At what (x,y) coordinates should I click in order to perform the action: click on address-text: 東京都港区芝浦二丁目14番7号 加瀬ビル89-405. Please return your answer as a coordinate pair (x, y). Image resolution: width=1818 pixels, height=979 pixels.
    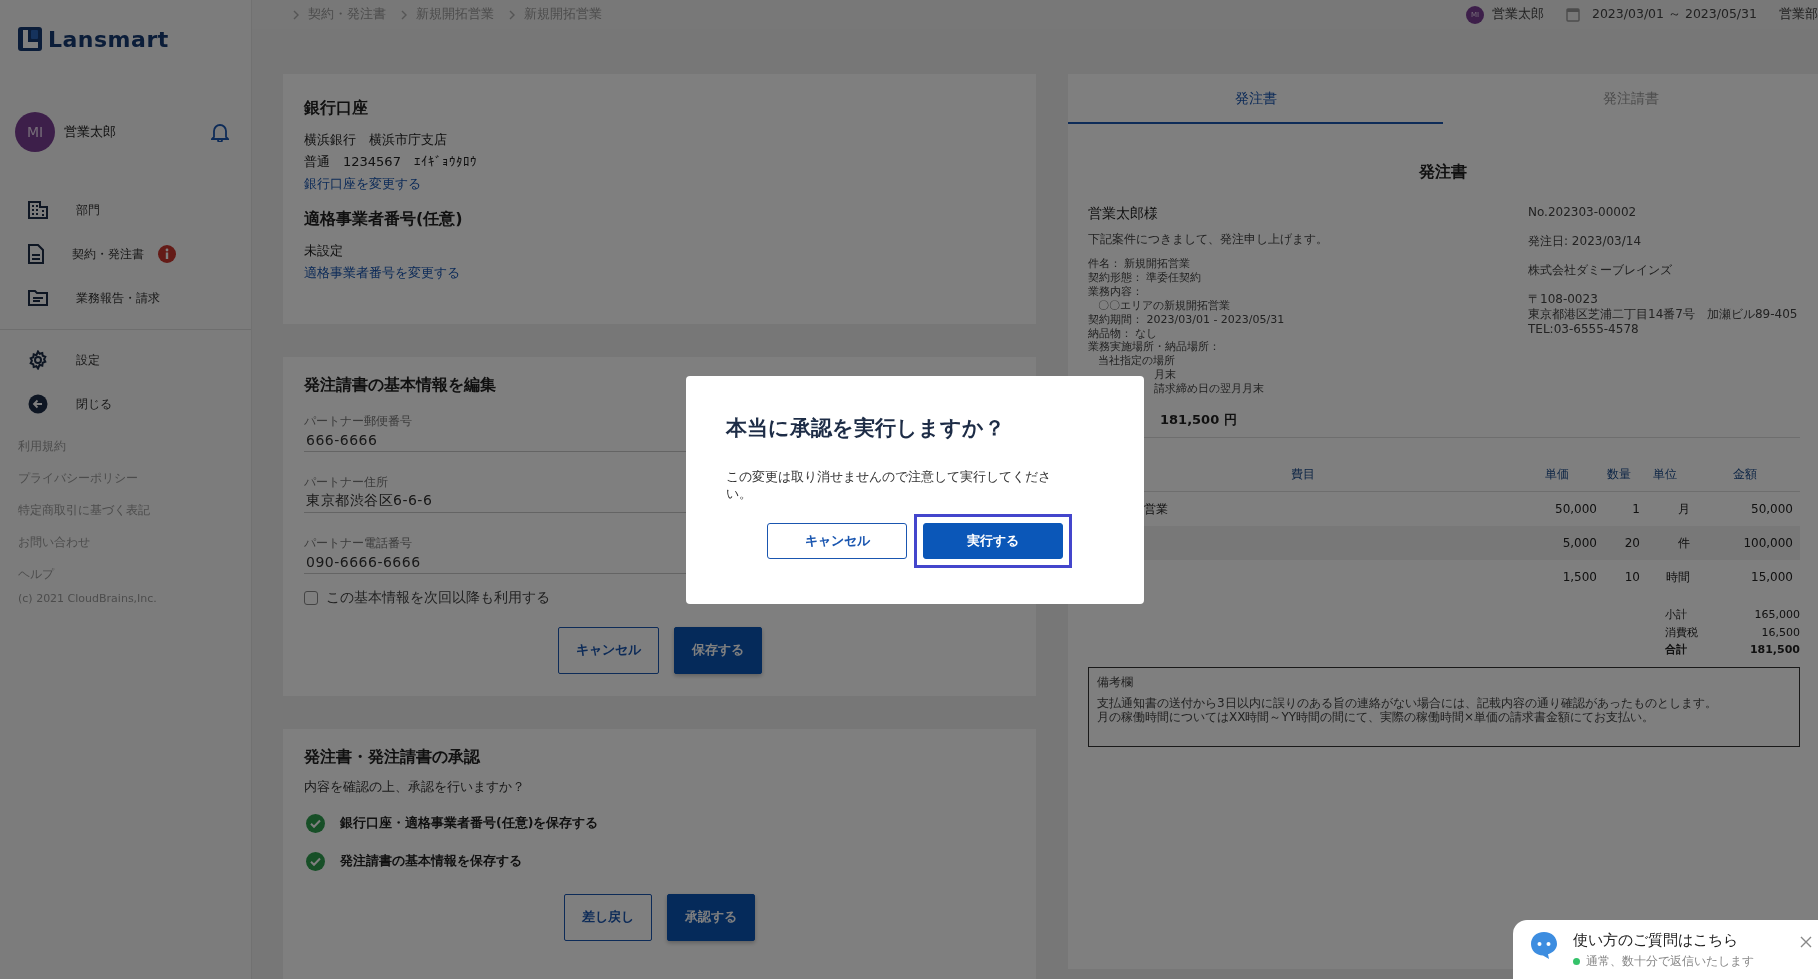
    Looking at the image, I should click on (1663, 314).